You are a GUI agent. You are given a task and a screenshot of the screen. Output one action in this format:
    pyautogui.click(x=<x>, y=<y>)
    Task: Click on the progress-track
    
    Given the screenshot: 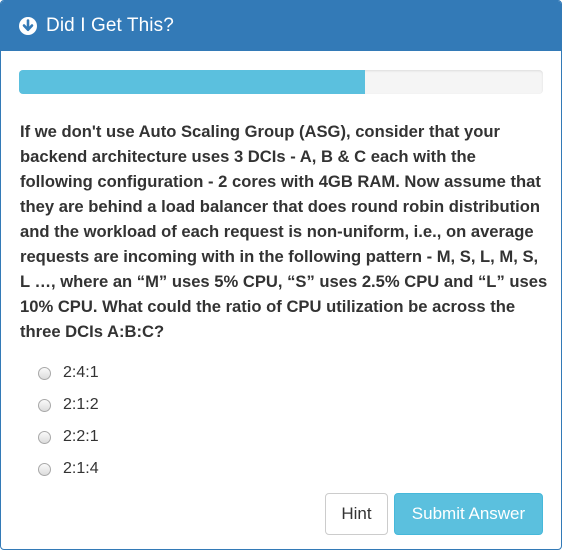 What is the action you would take?
    pyautogui.click(x=281, y=82)
    